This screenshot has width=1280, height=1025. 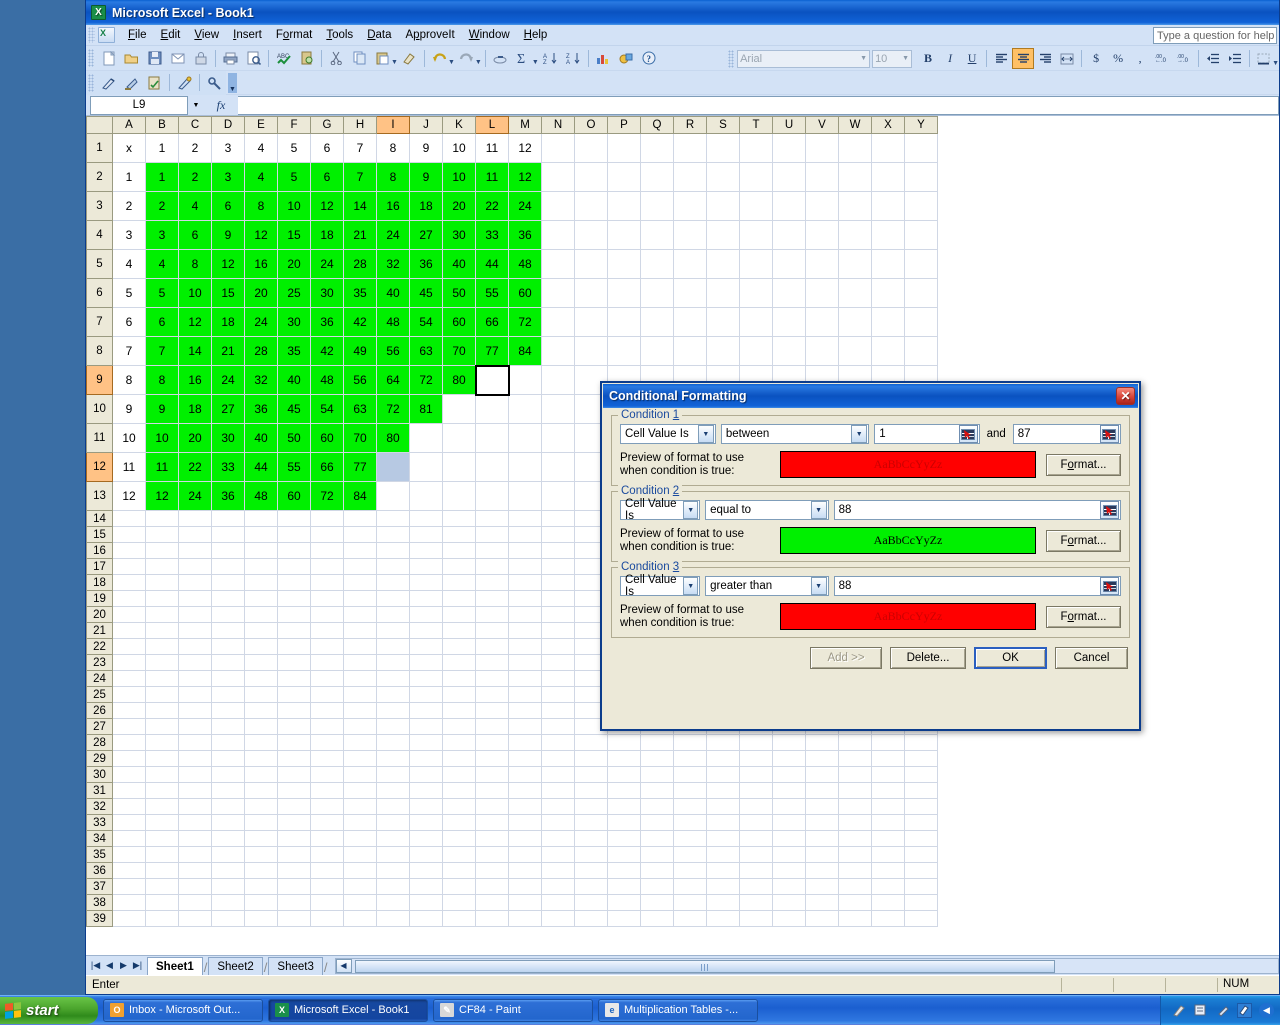 I want to click on chart-wizard-icon, so click(x=603, y=58).